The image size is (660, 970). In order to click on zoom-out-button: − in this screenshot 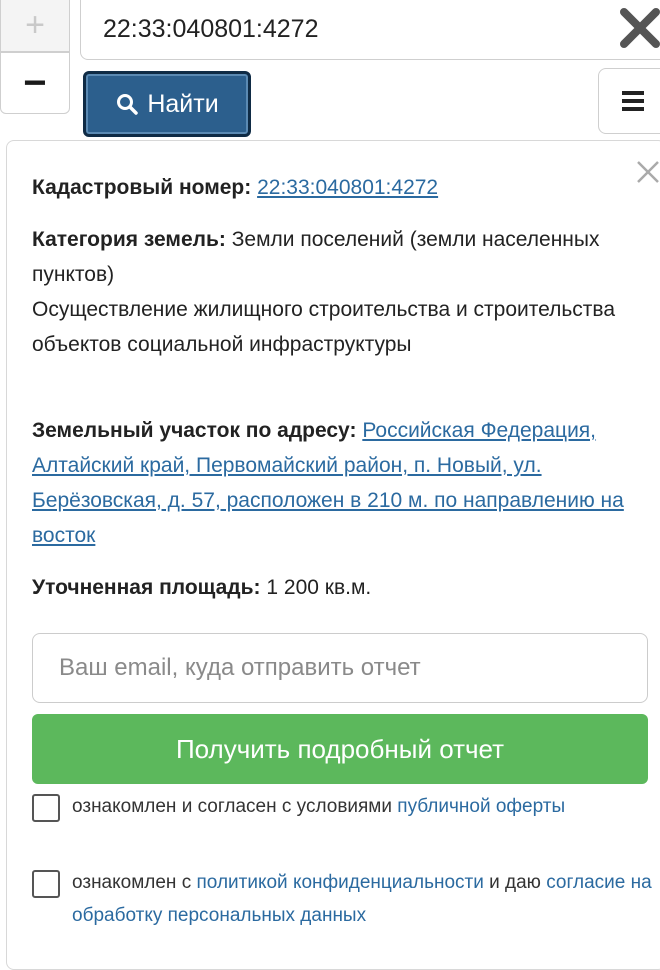, I will do `click(35, 83)`.